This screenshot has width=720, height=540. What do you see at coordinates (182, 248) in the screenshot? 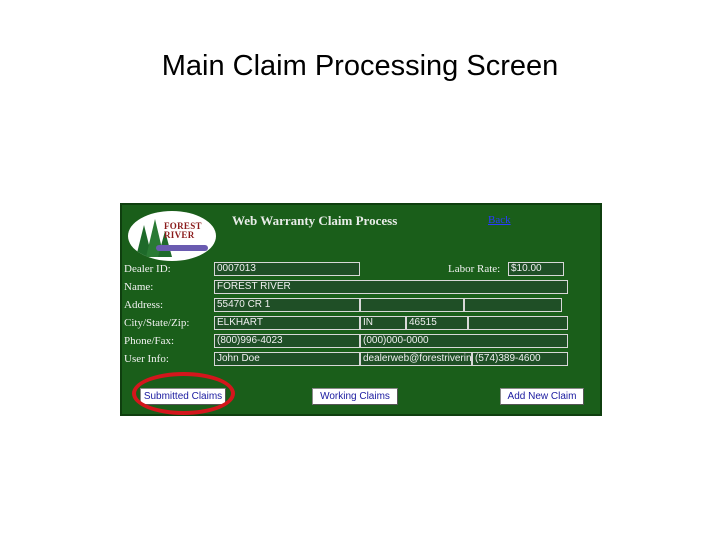
I see `logo-water-icon` at bounding box center [182, 248].